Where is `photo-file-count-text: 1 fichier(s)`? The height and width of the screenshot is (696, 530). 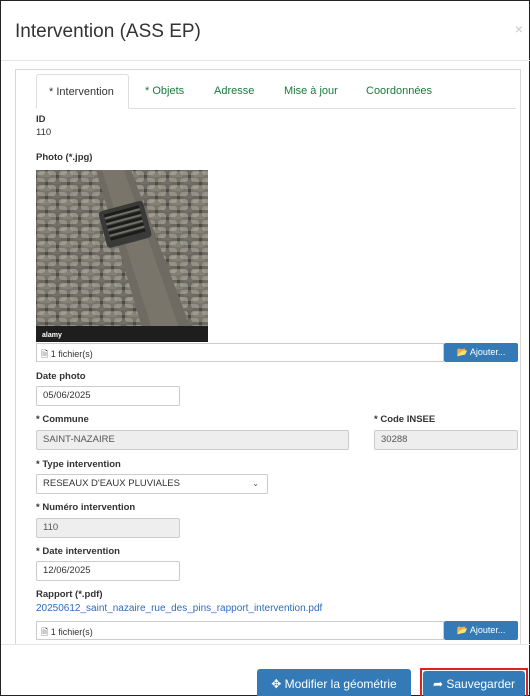 photo-file-count-text: 1 fichier(s) is located at coordinates (71, 354).